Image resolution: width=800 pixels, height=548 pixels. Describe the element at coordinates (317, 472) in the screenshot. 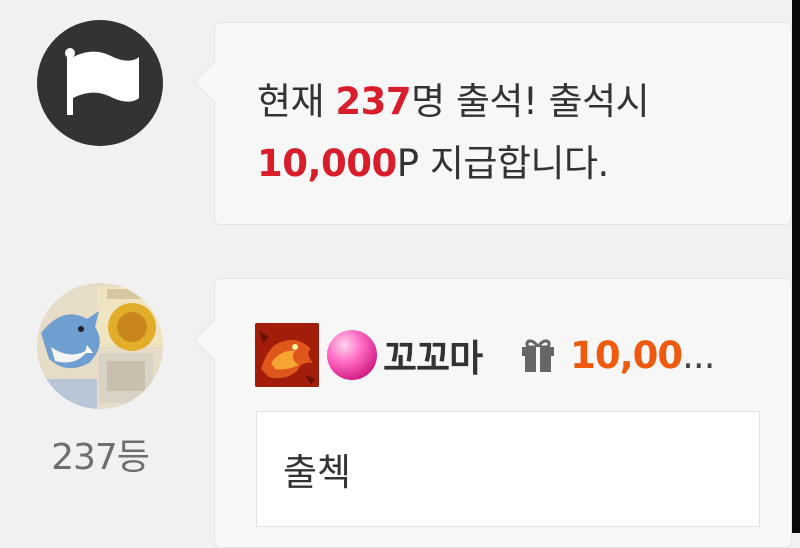

I see `comment-text: 출첵` at that location.